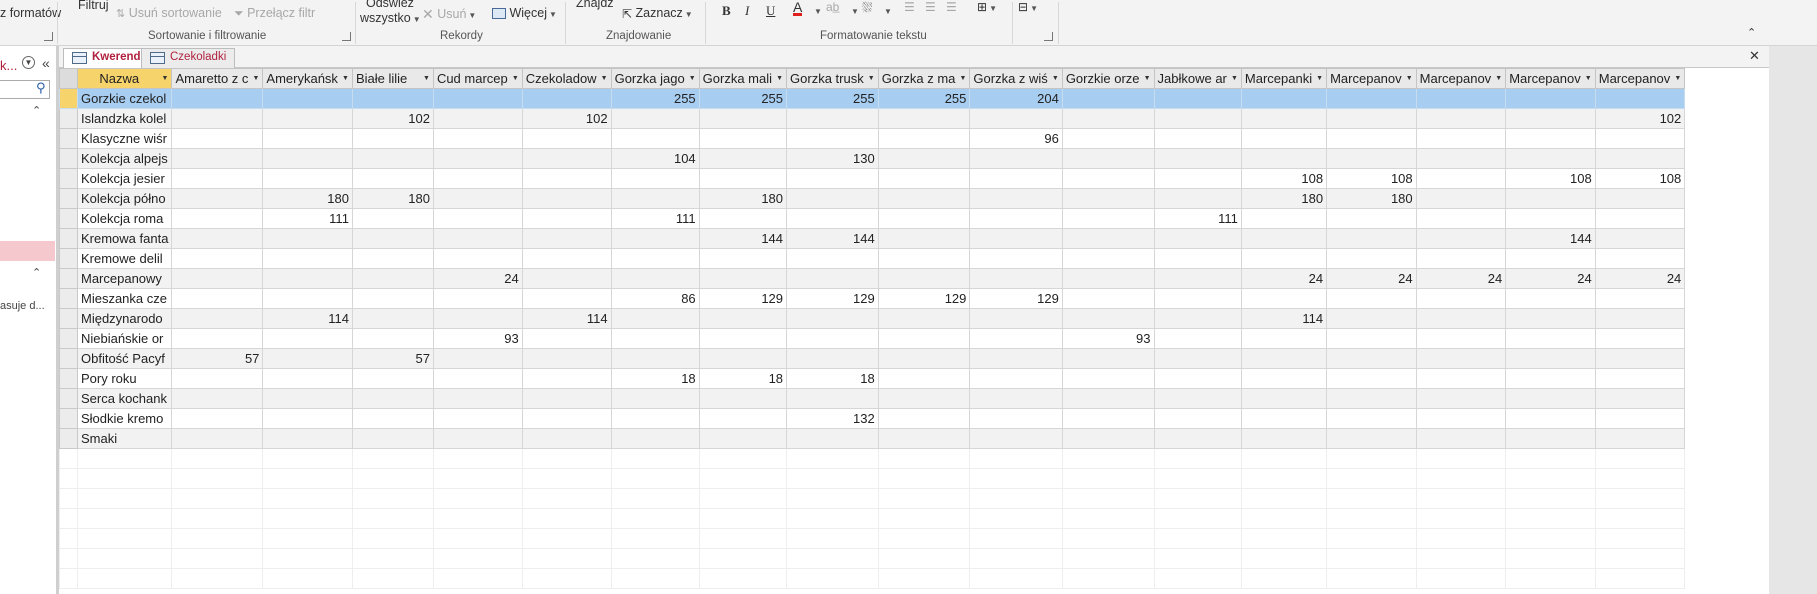  What do you see at coordinates (1197, 218) in the screenshot?
I see `cell-value: 111` at bounding box center [1197, 218].